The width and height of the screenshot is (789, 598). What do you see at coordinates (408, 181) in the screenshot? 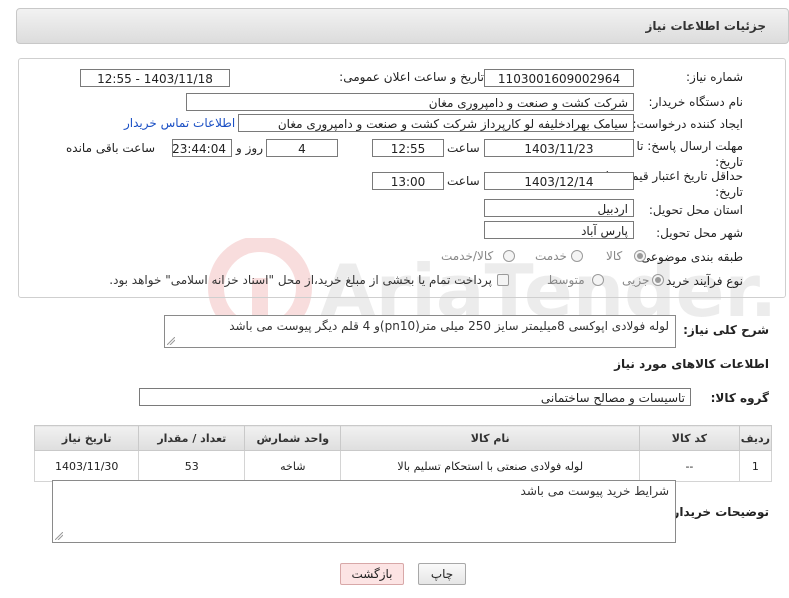
I see `validity-time-field: 13:00` at bounding box center [408, 181].